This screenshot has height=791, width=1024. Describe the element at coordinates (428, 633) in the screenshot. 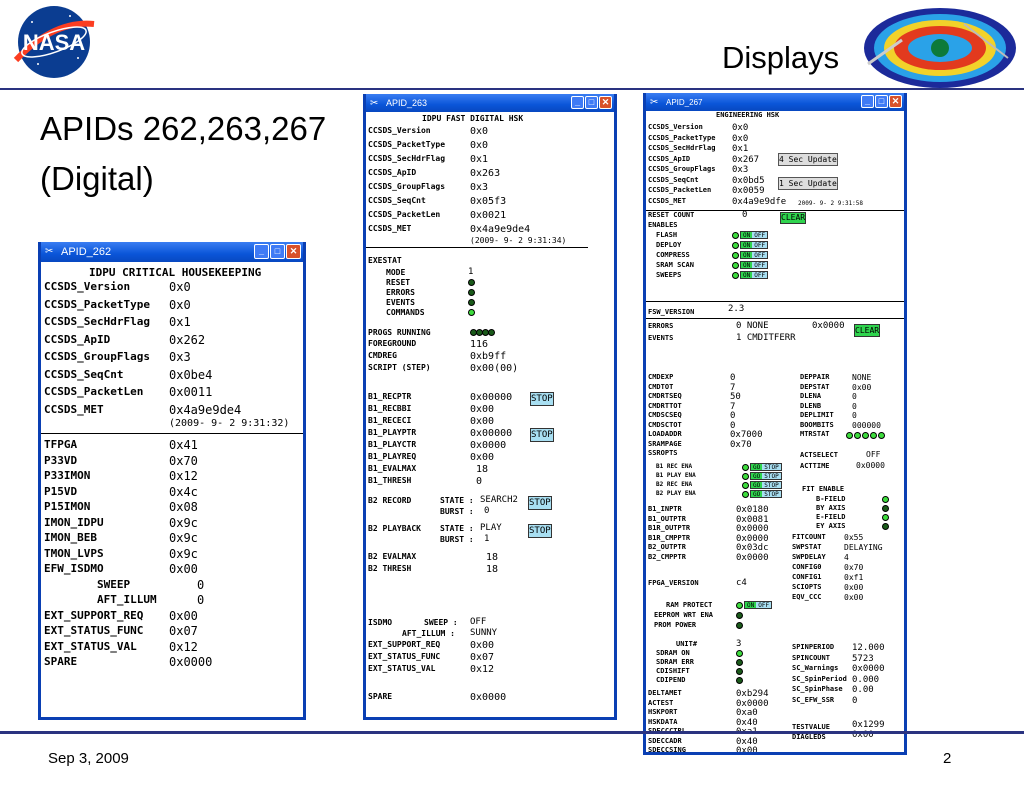

I see `field-label: AFT_ILLUM :` at that location.